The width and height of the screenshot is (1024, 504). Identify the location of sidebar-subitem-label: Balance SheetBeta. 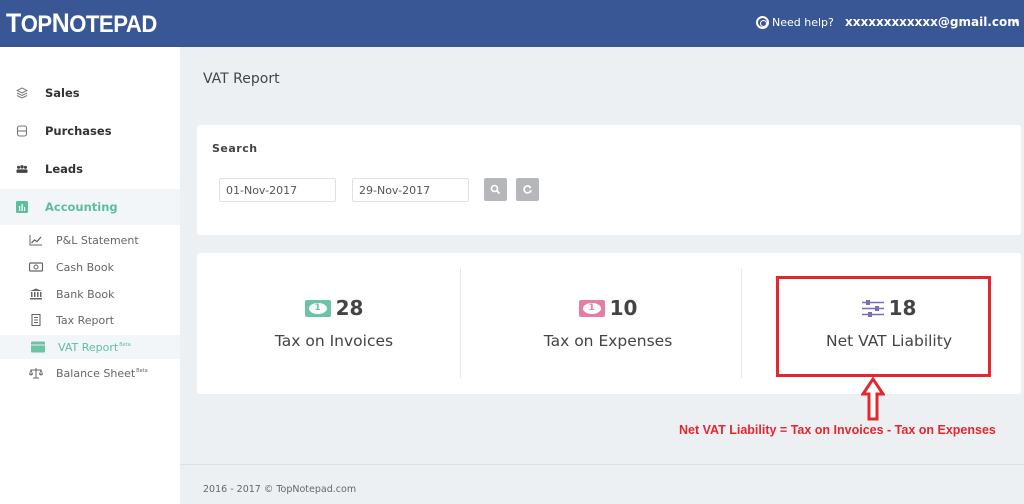
(102, 373).